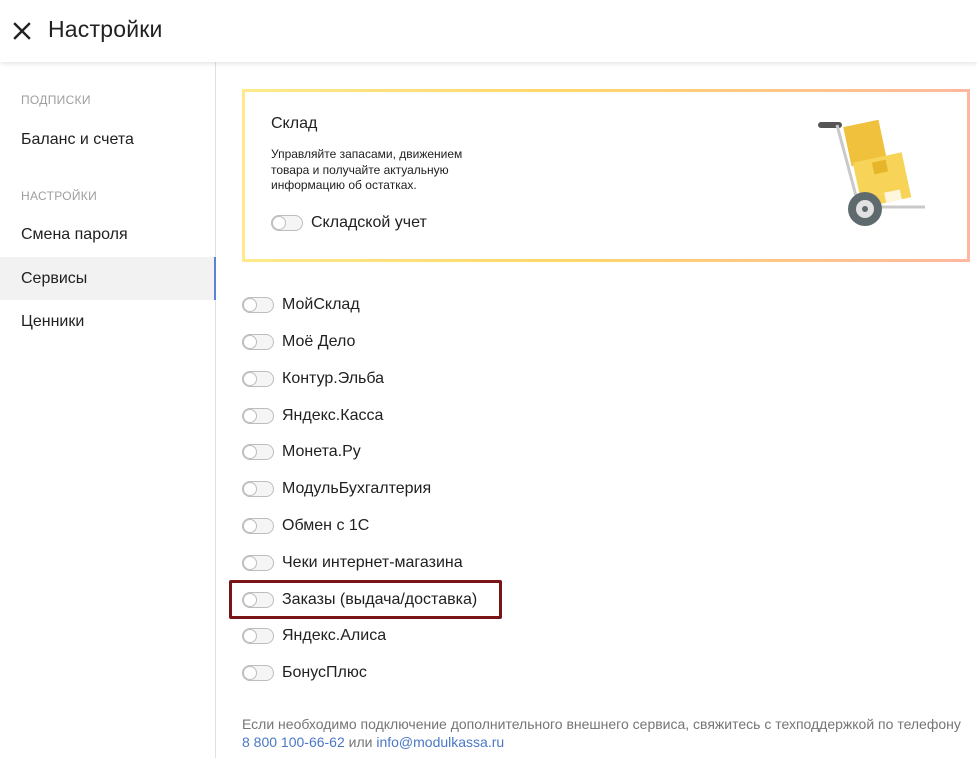  Describe the element at coordinates (321, 304) in the screenshot. I see `service-label: МойСклад` at that location.